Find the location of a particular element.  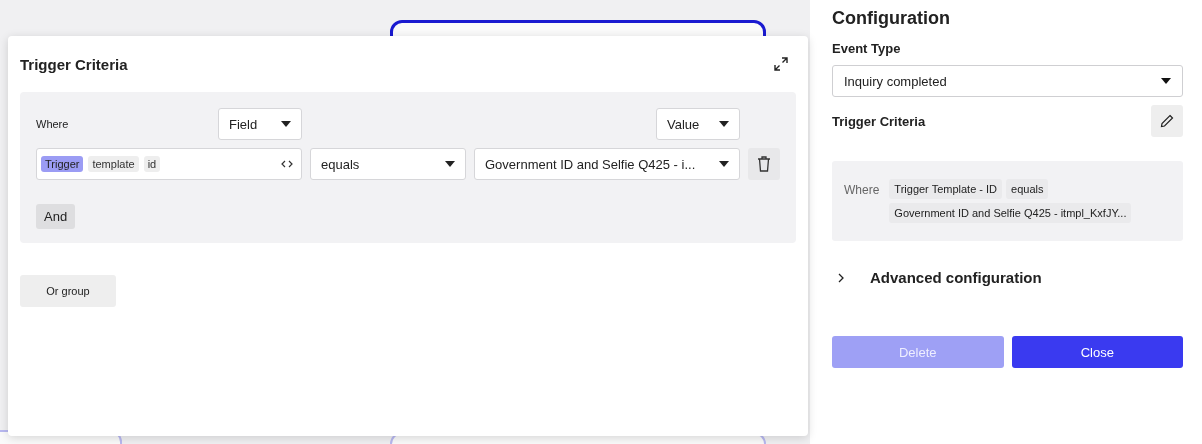

and-button: And is located at coordinates (56, 216).